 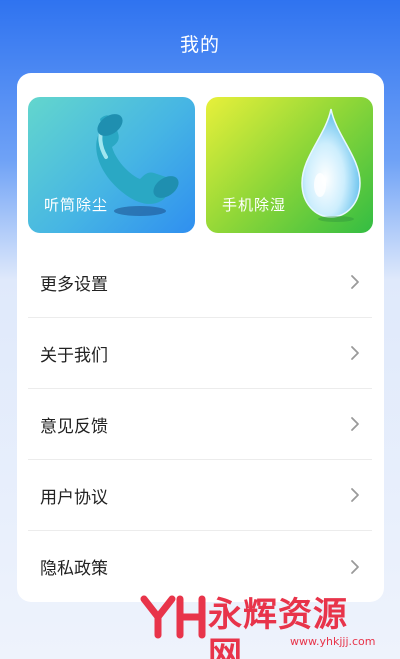 What do you see at coordinates (74, 284) in the screenshot?
I see `menu-item-label: 更多设置` at bounding box center [74, 284].